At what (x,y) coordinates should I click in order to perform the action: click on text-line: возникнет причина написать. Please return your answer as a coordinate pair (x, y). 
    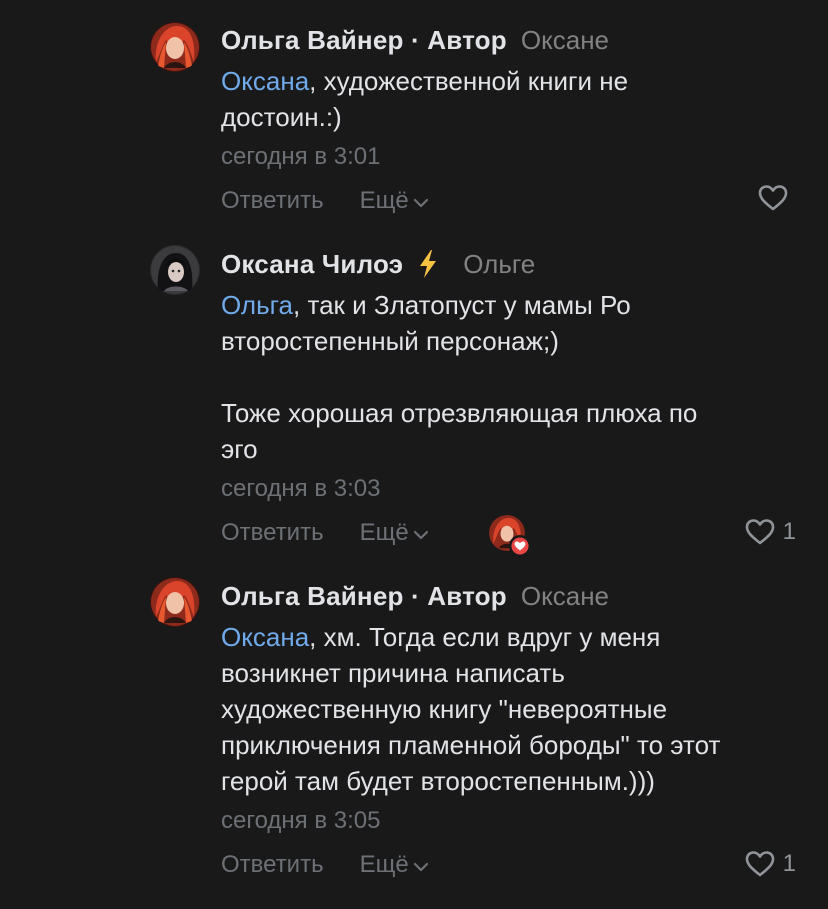
    Looking at the image, I should click on (393, 673).